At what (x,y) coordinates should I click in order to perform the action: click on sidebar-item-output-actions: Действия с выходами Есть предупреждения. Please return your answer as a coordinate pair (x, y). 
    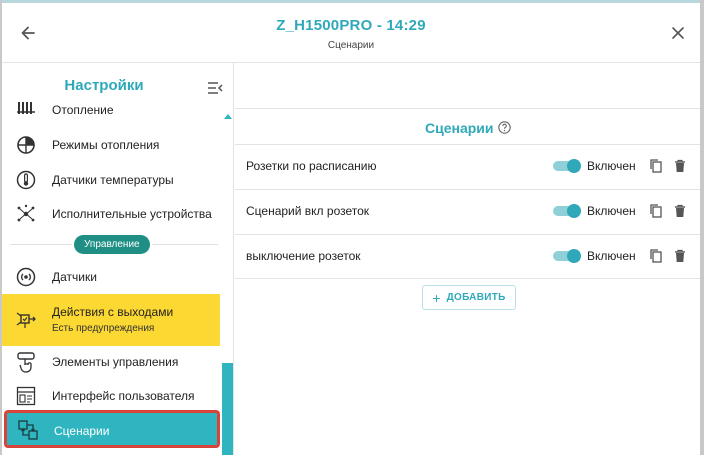
    Looking at the image, I should click on (111, 320).